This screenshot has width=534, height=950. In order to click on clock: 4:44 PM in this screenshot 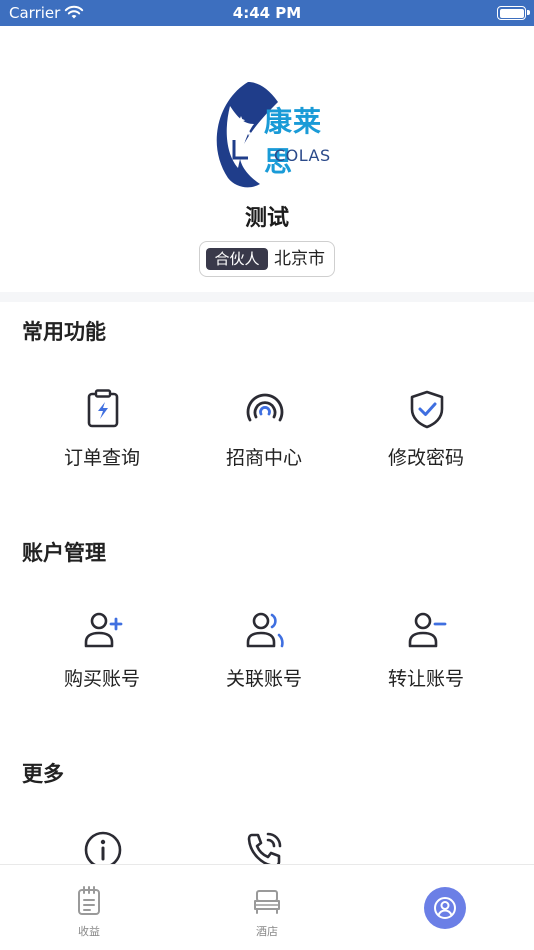, I will do `click(267, 13)`.